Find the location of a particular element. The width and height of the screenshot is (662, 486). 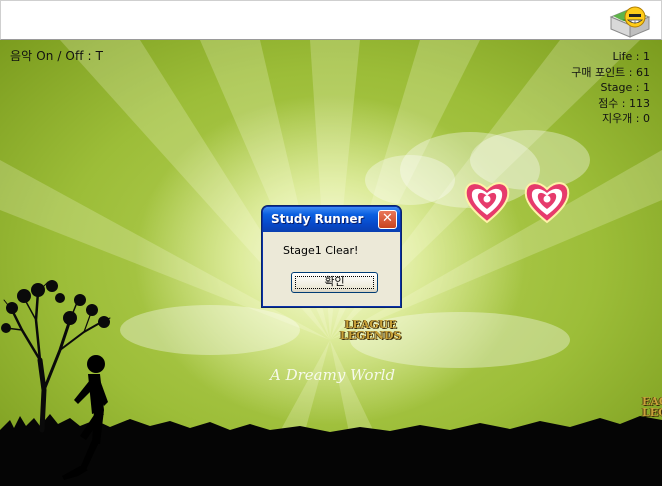

dialog-title: Study Runner is located at coordinates (317, 219).